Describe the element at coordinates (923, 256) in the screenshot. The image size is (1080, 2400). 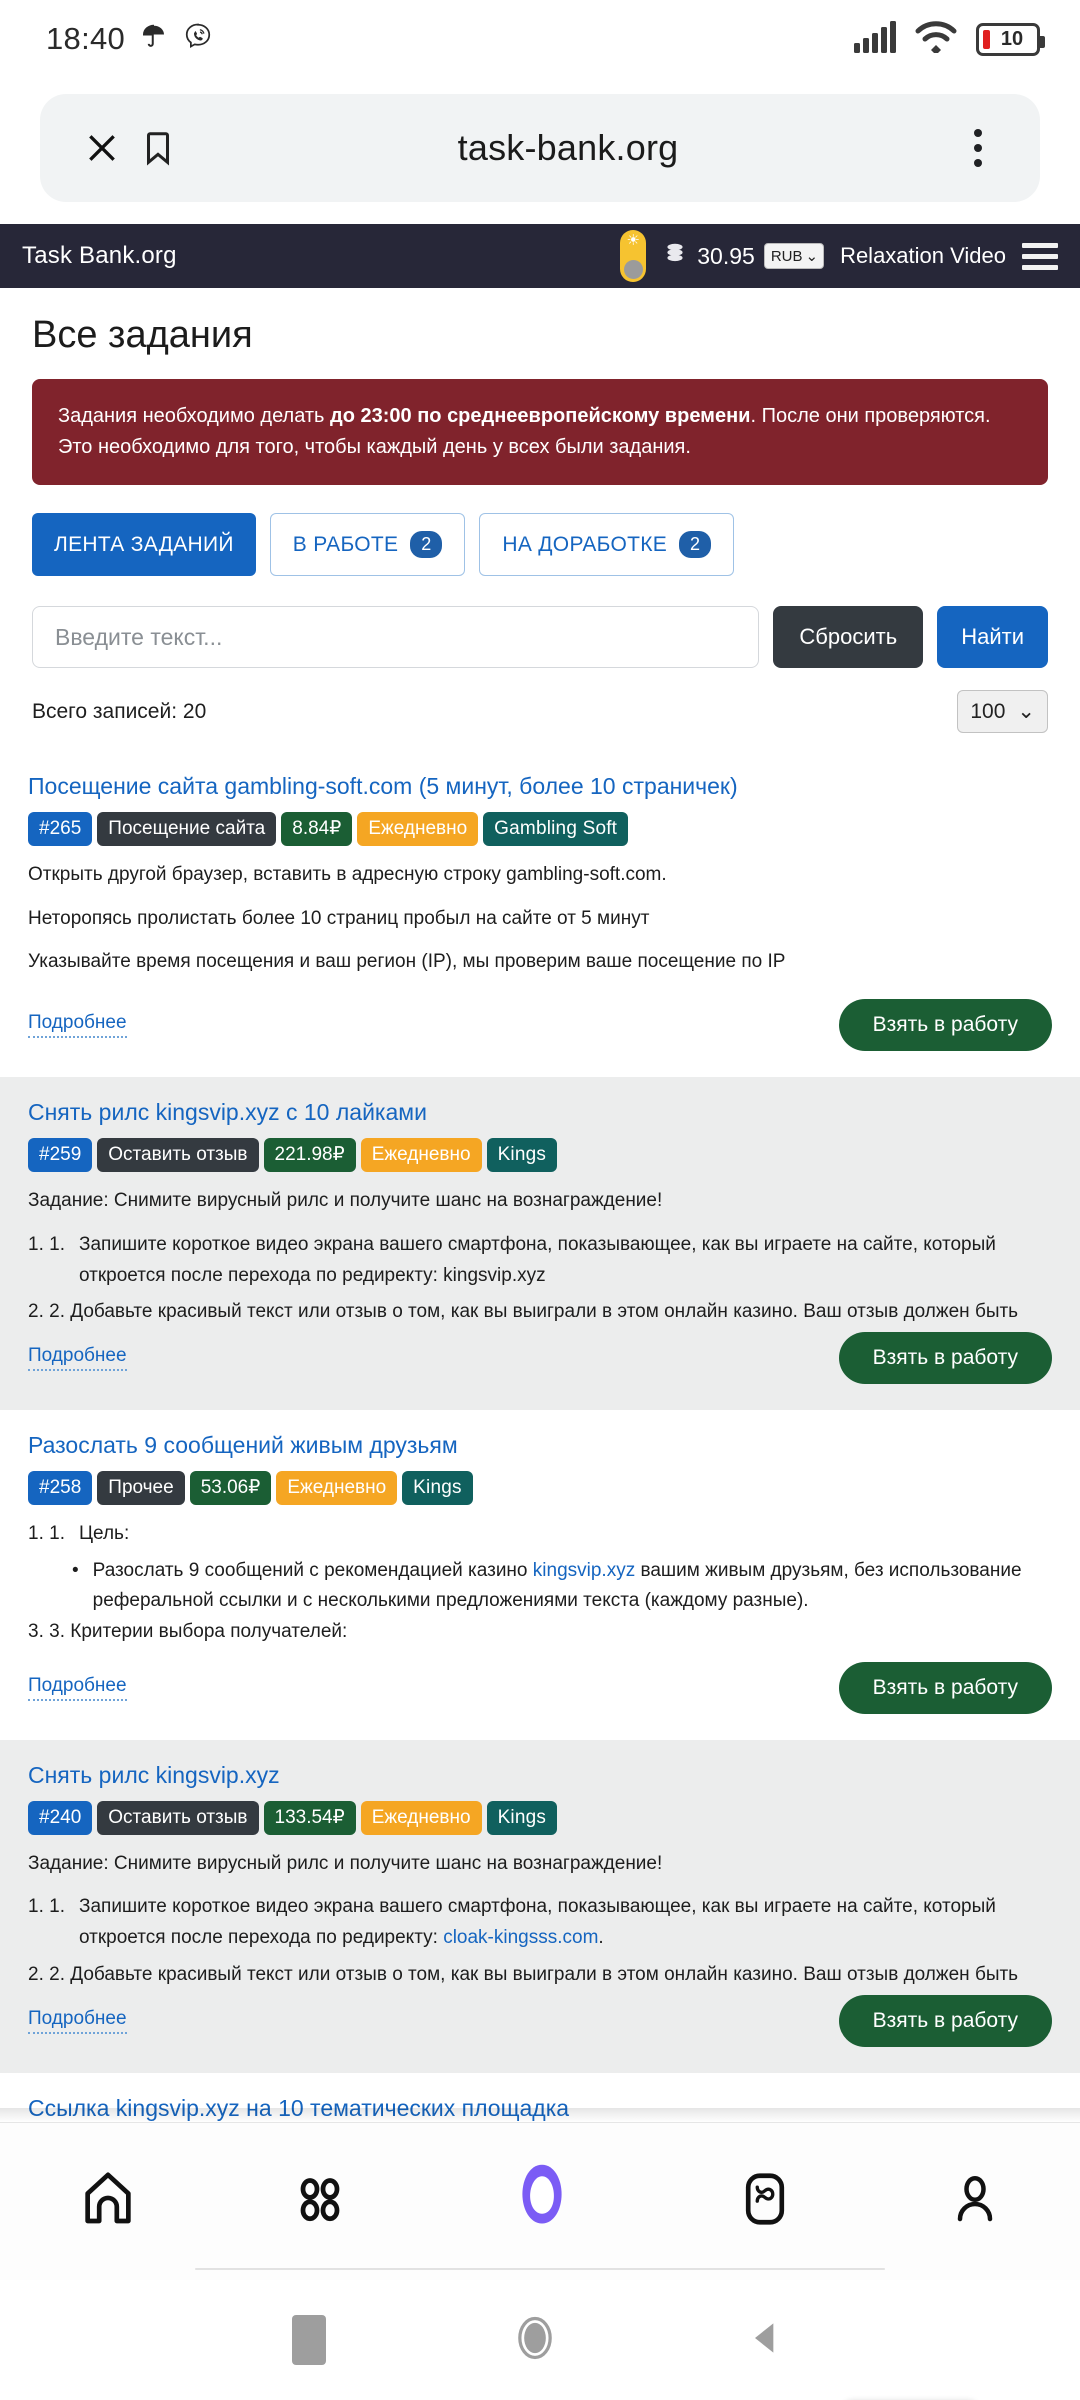
I see `relaxation-video-link: Relaxation Video` at that location.